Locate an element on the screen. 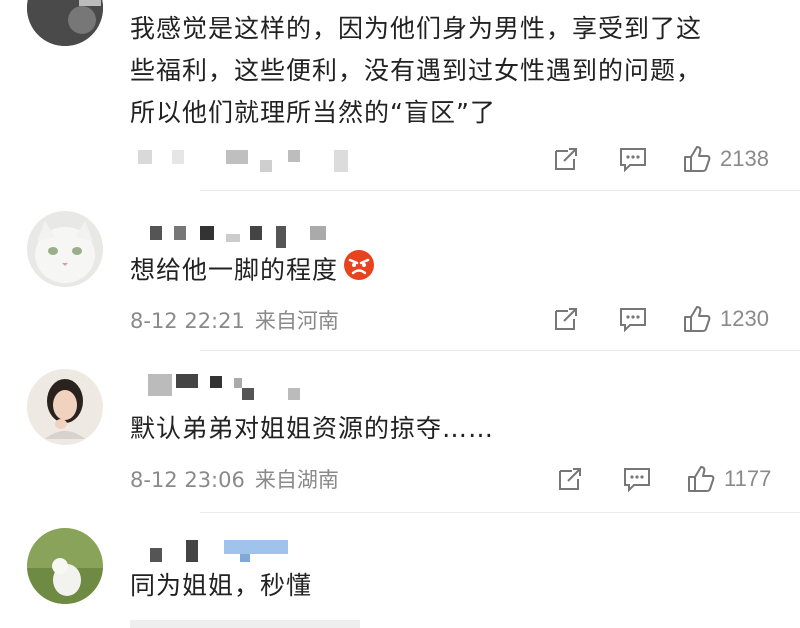 The height and width of the screenshot is (628, 800). comment-date: 8-12 23:06 is located at coordinates (187, 480).